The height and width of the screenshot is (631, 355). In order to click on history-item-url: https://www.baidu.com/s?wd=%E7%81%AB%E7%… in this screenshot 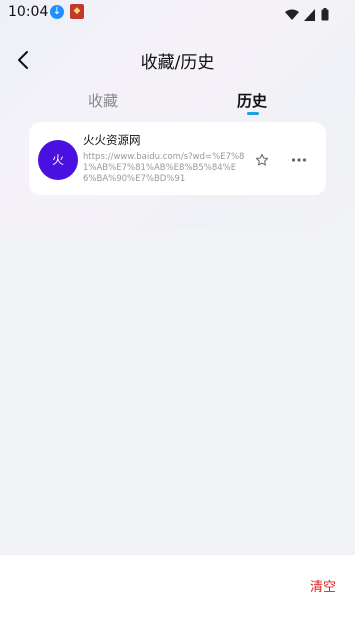, I will do `click(164, 168)`.